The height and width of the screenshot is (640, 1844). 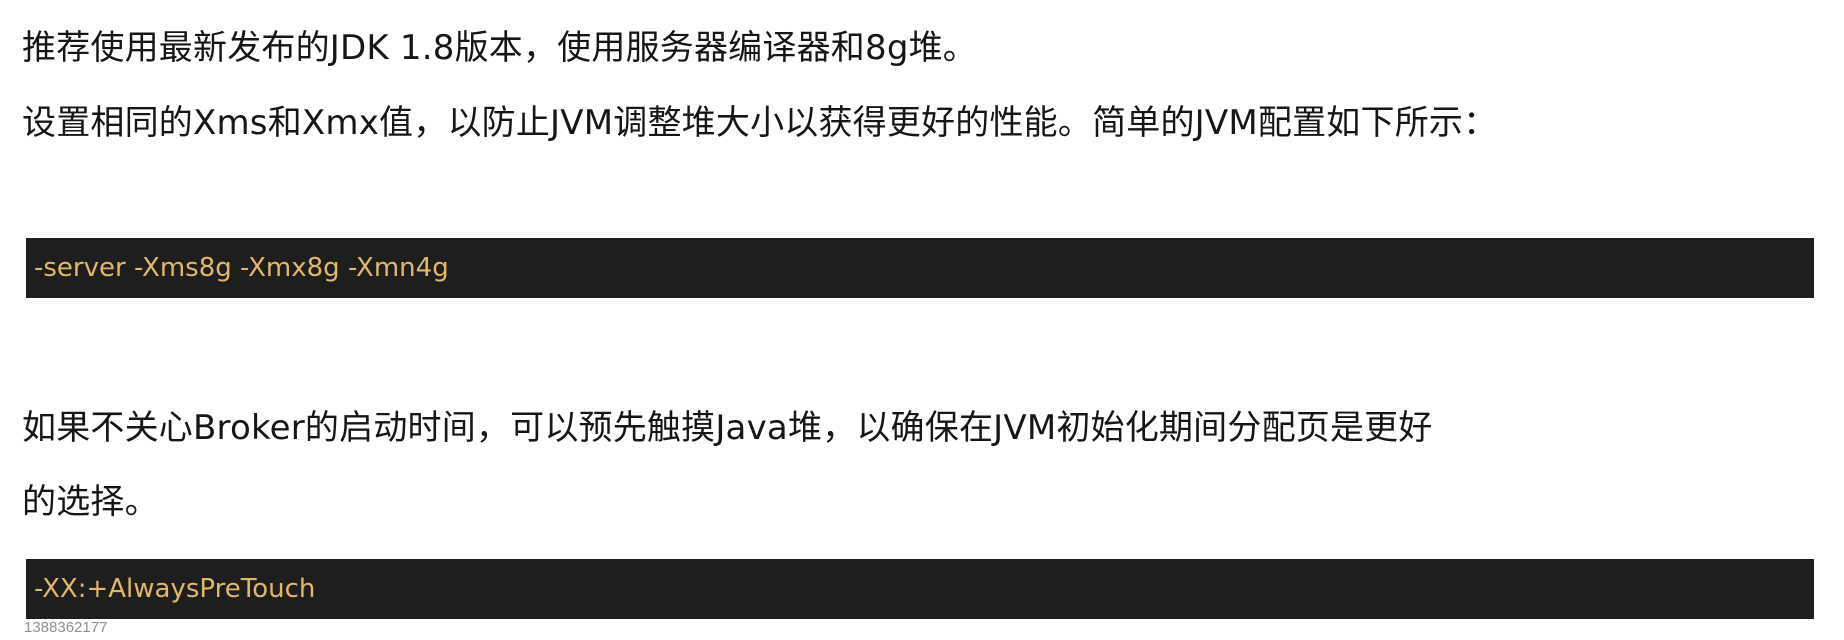 What do you see at coordinates (66, 627) in the screenshot?
I see `watermark-text: 1388362177` at bounding box center [66, 627].